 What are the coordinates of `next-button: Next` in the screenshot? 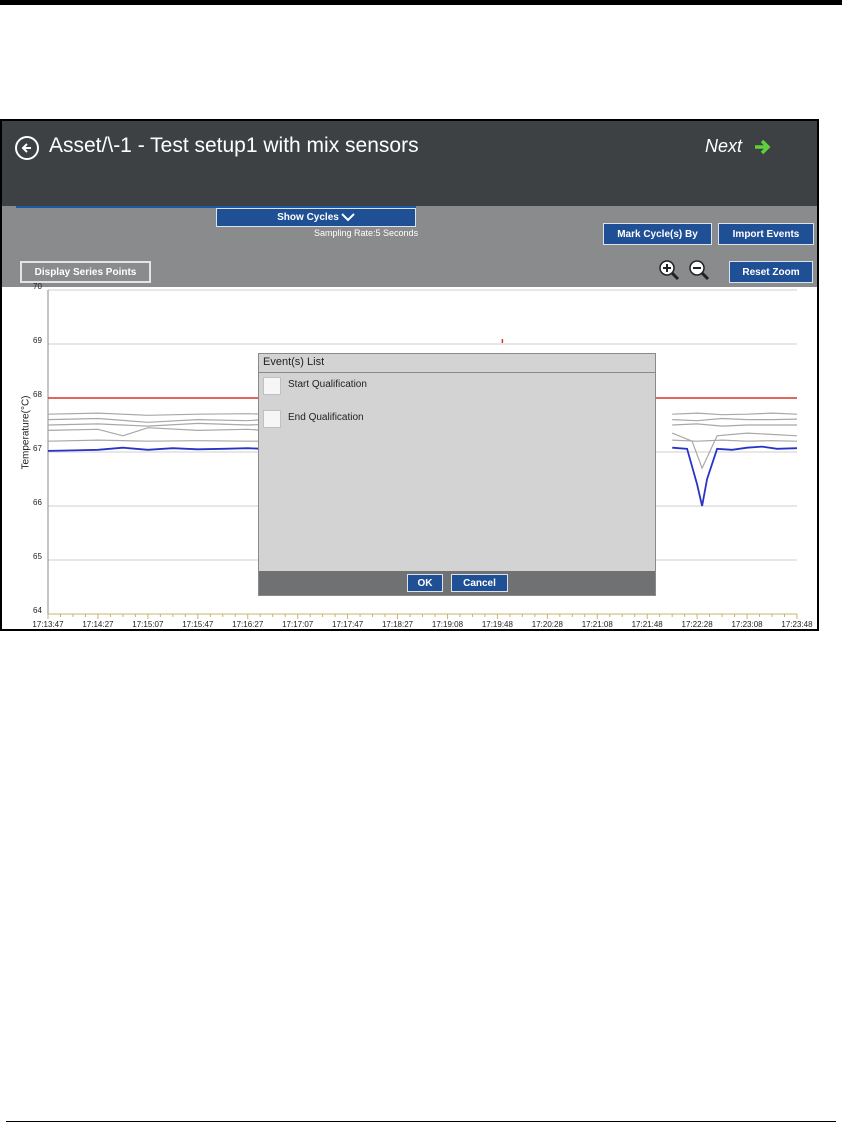 It's located at (739, 146).